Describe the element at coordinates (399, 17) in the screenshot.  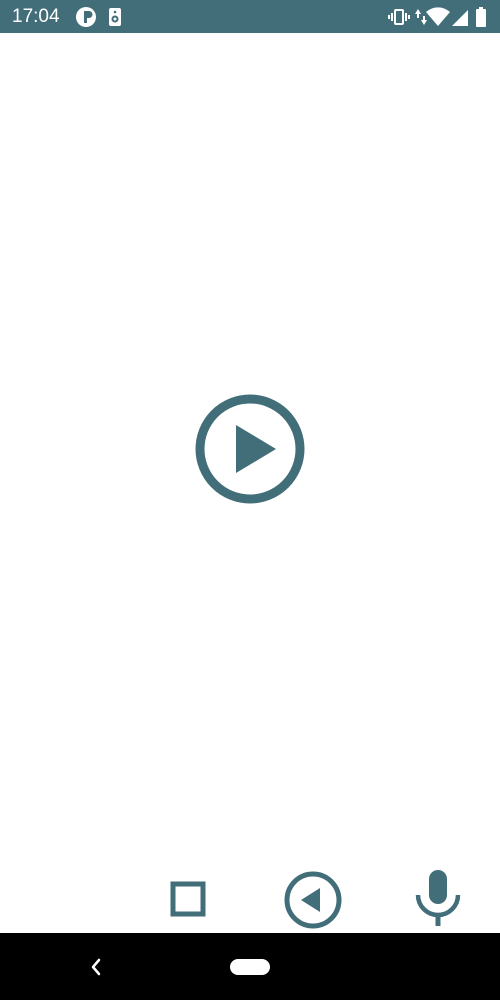
I see `vibrate-icon` at that location.